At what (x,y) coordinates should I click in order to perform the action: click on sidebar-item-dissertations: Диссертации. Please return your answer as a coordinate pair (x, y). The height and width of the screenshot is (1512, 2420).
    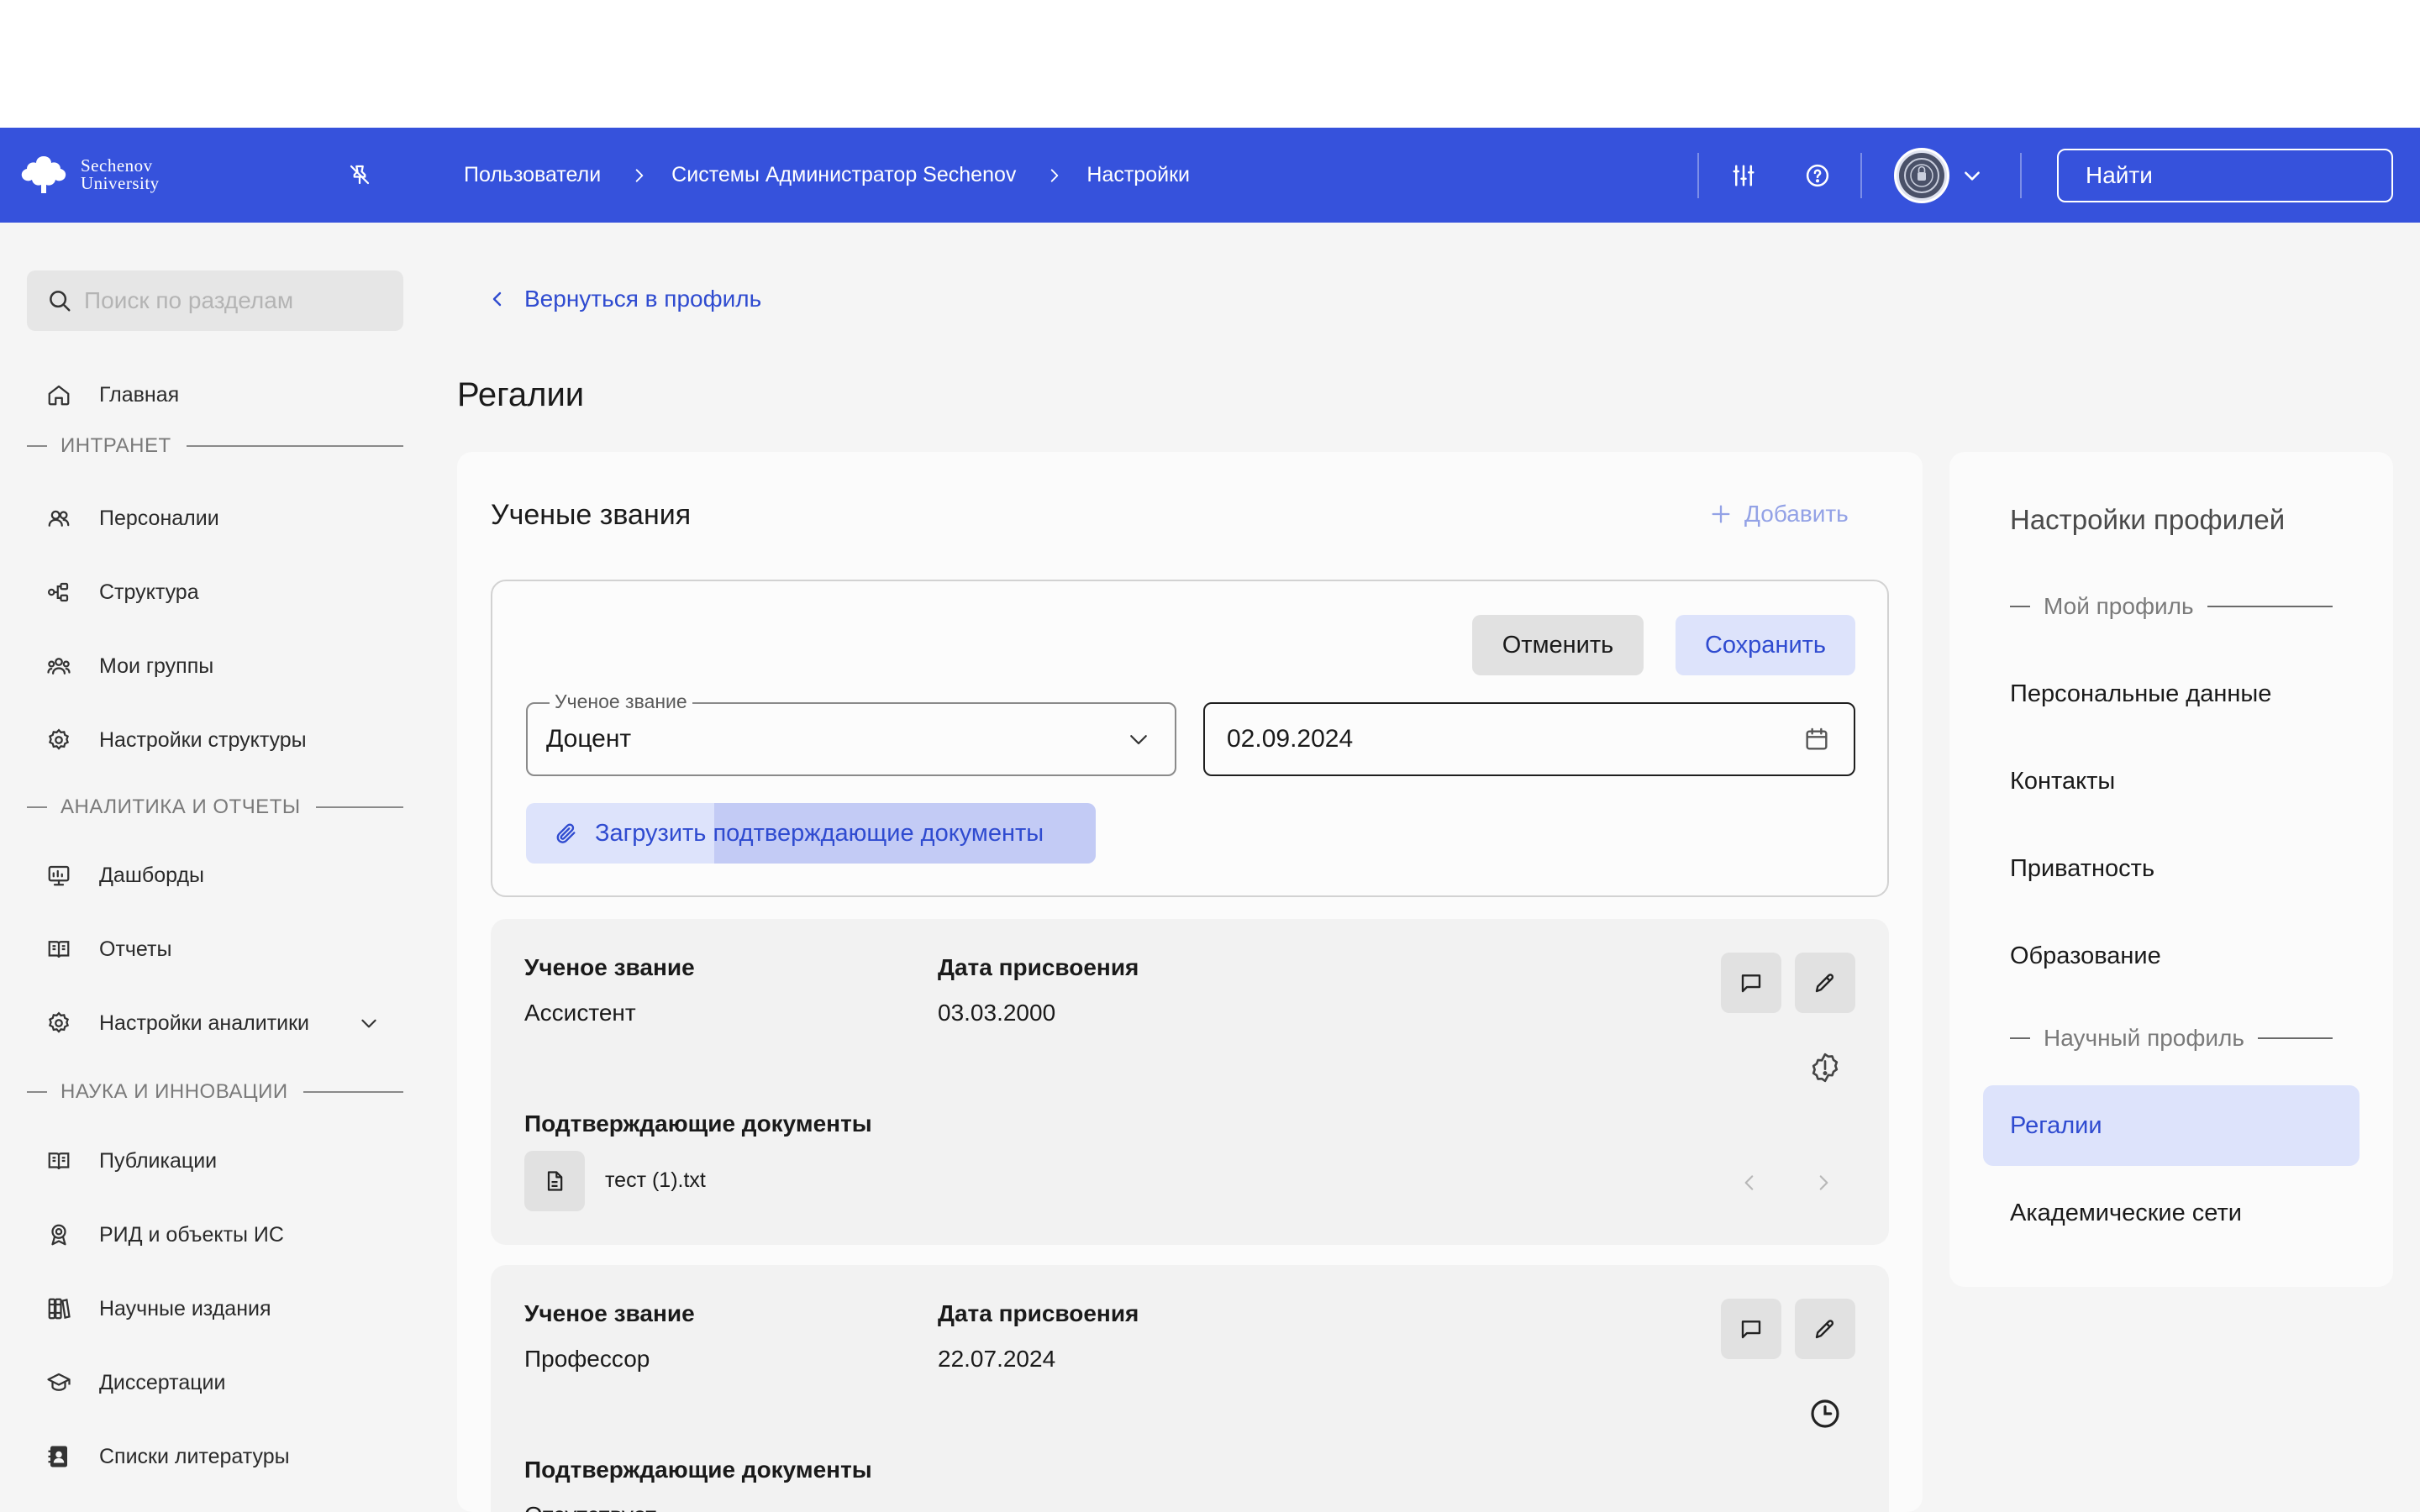
    Looking at the image, I should click on (134, 1383).